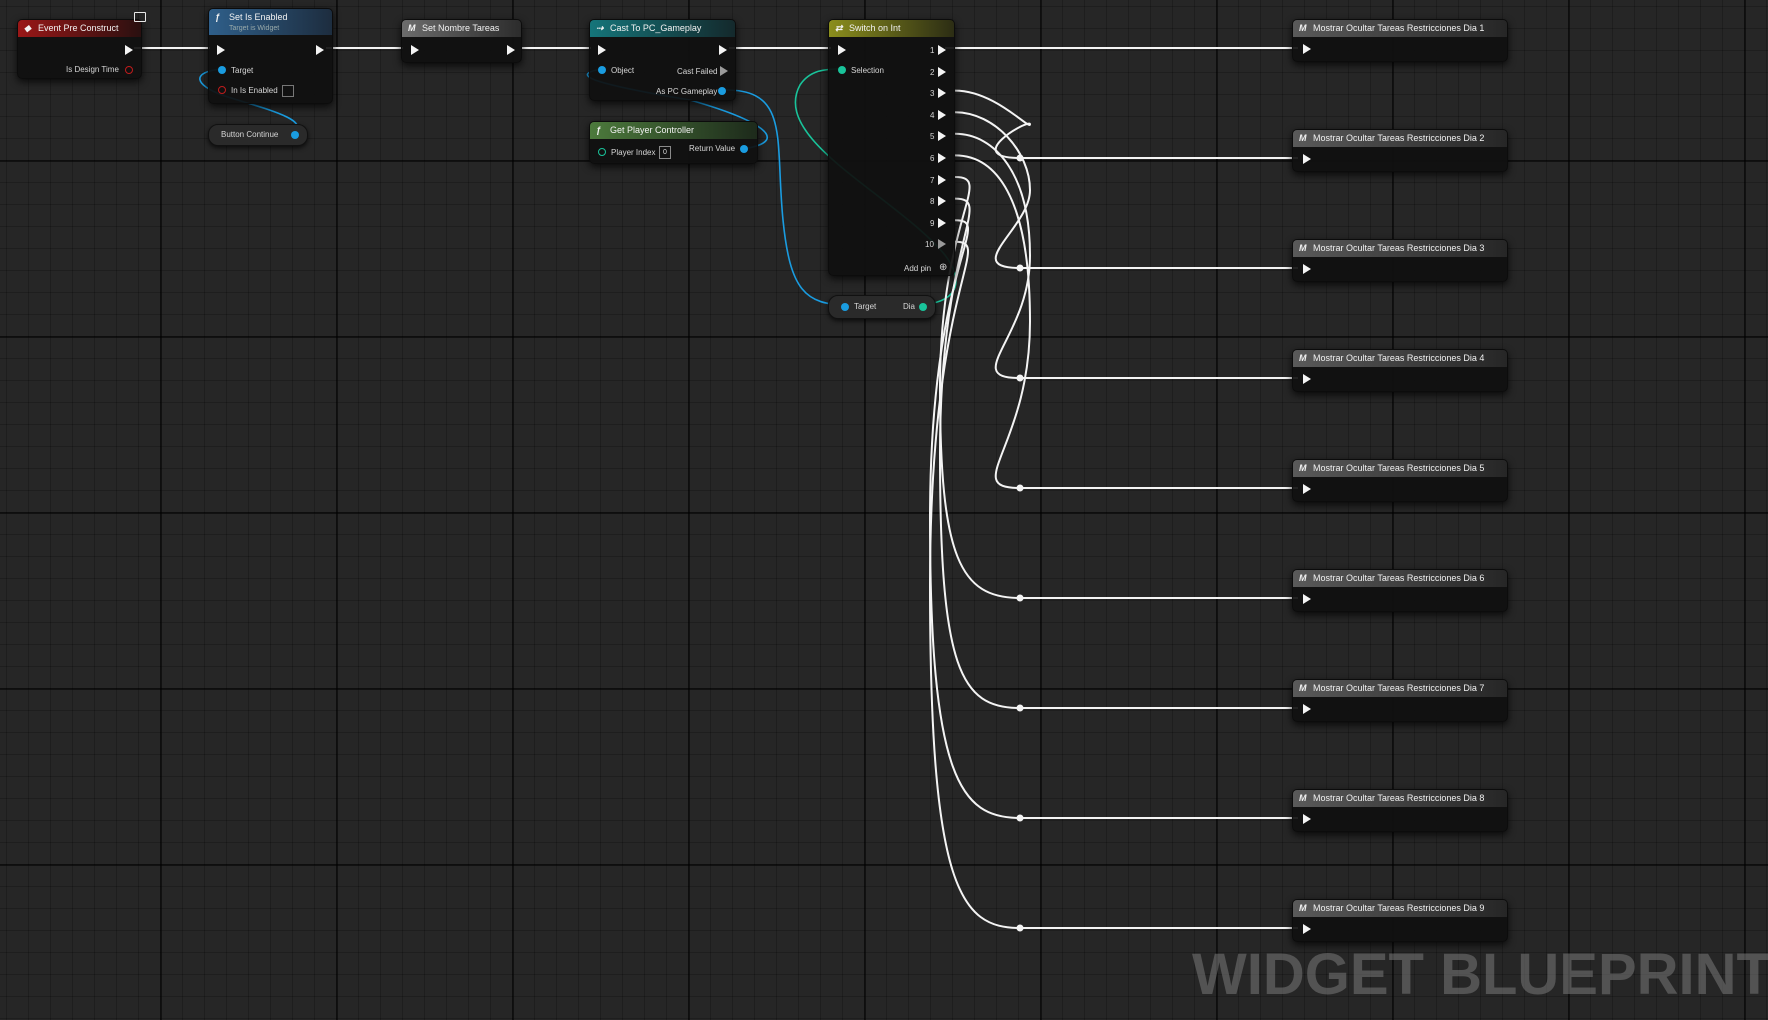  What do you see at coordinates (842, 70) in the screenshot?
I see `selection-pin` at bounding box center [842, 70].